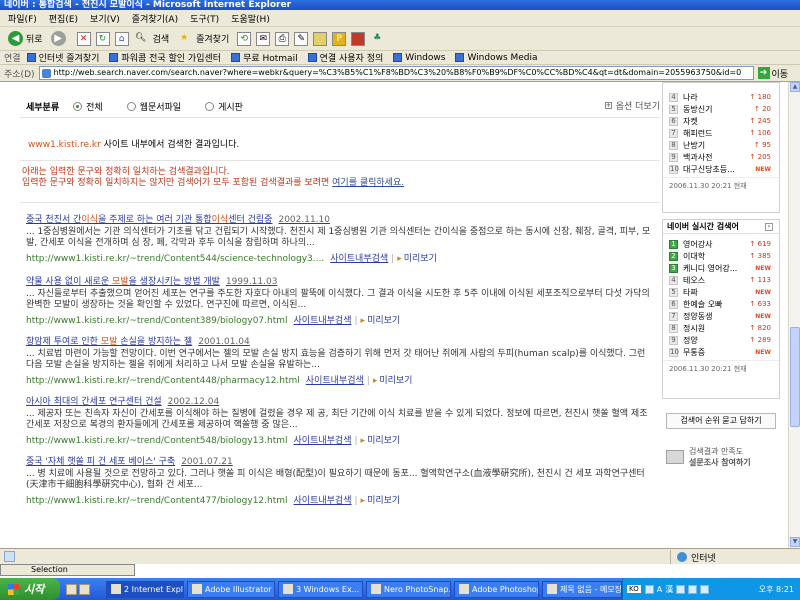  What do you see at coordinates (721, 133) in the screenshot?
I see `keyword-rank-item: 7 해피런드 ↑ 106` at bounding box center [721, 133].